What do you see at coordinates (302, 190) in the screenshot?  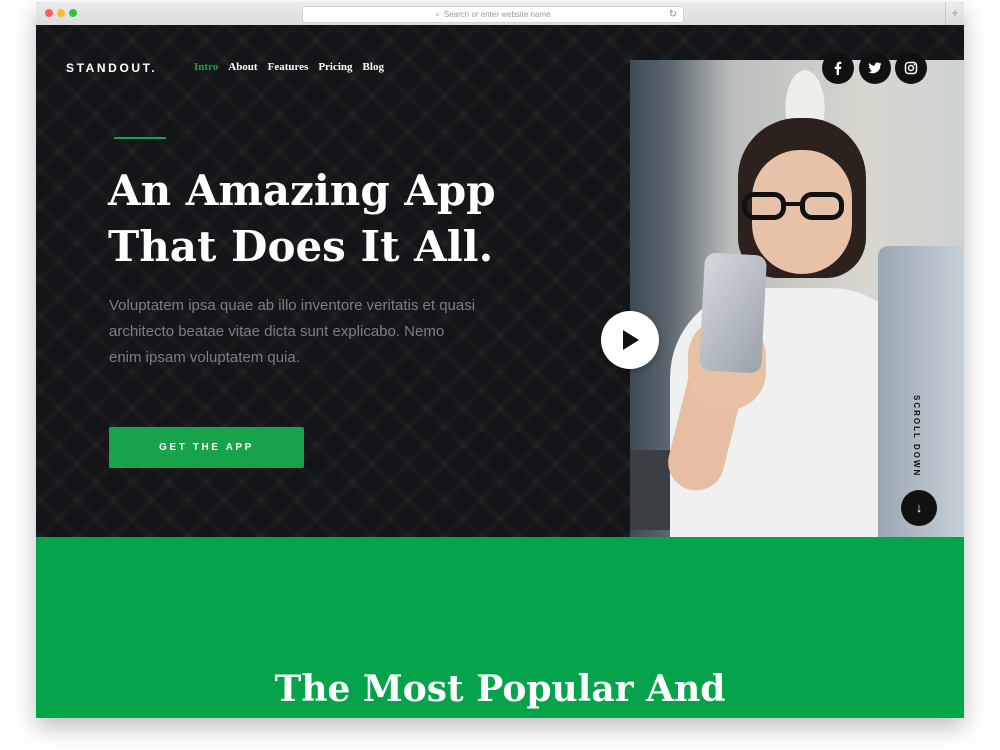 I see `headline-line-1: An Amazing App` at bounding box center [302, 190].